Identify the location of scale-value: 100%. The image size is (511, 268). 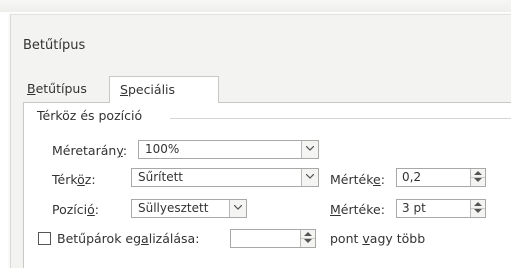
(162, 149).